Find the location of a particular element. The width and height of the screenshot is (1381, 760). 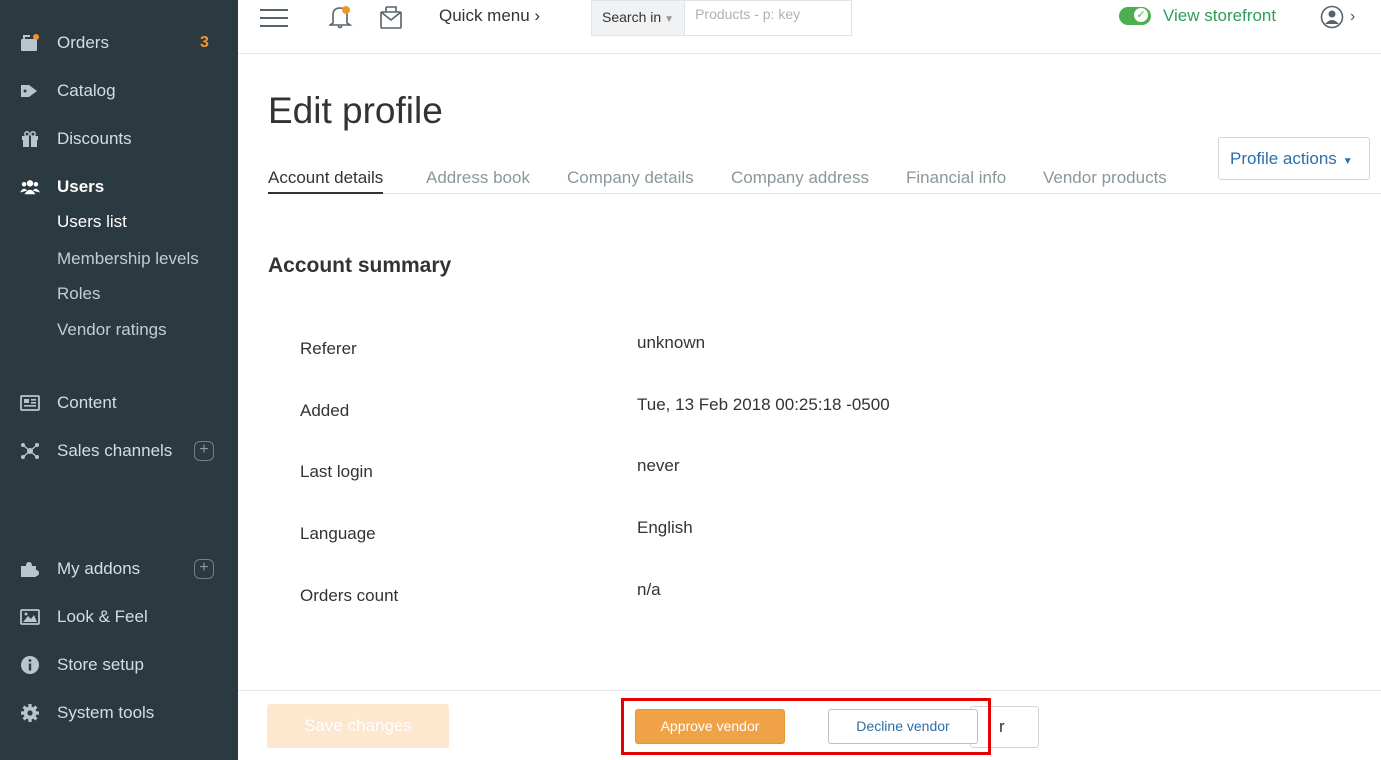

user-avatar-icon is located at coordinates (1332, 17).